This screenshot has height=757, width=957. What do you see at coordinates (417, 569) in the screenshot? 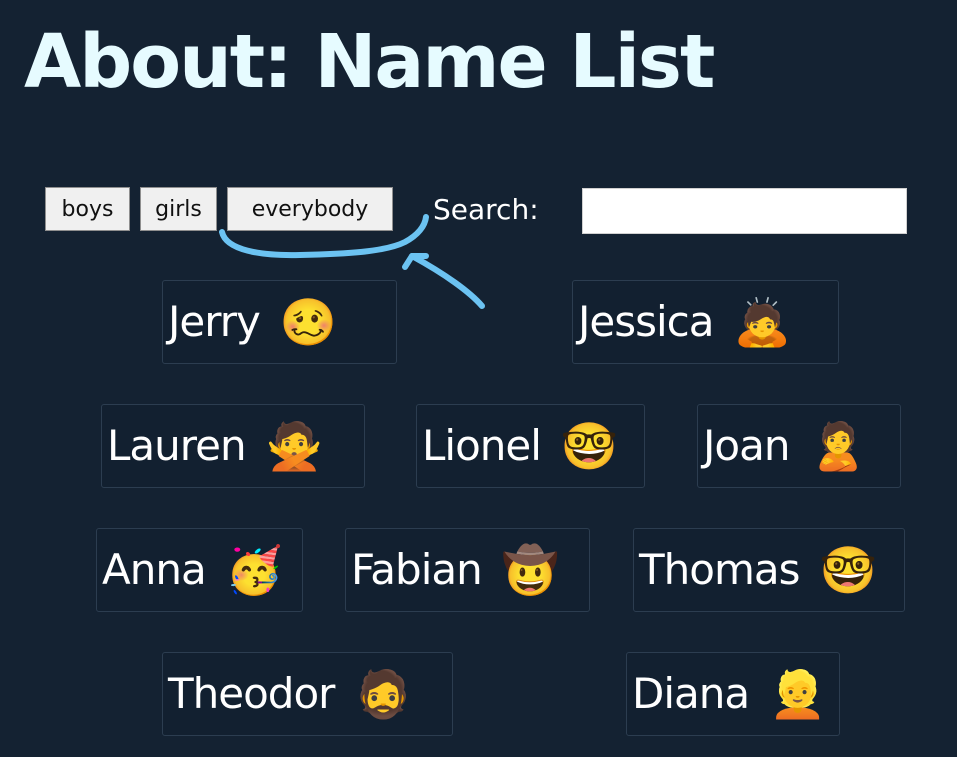
I see `name-label: Fabian` at bounding box center [417, 569].